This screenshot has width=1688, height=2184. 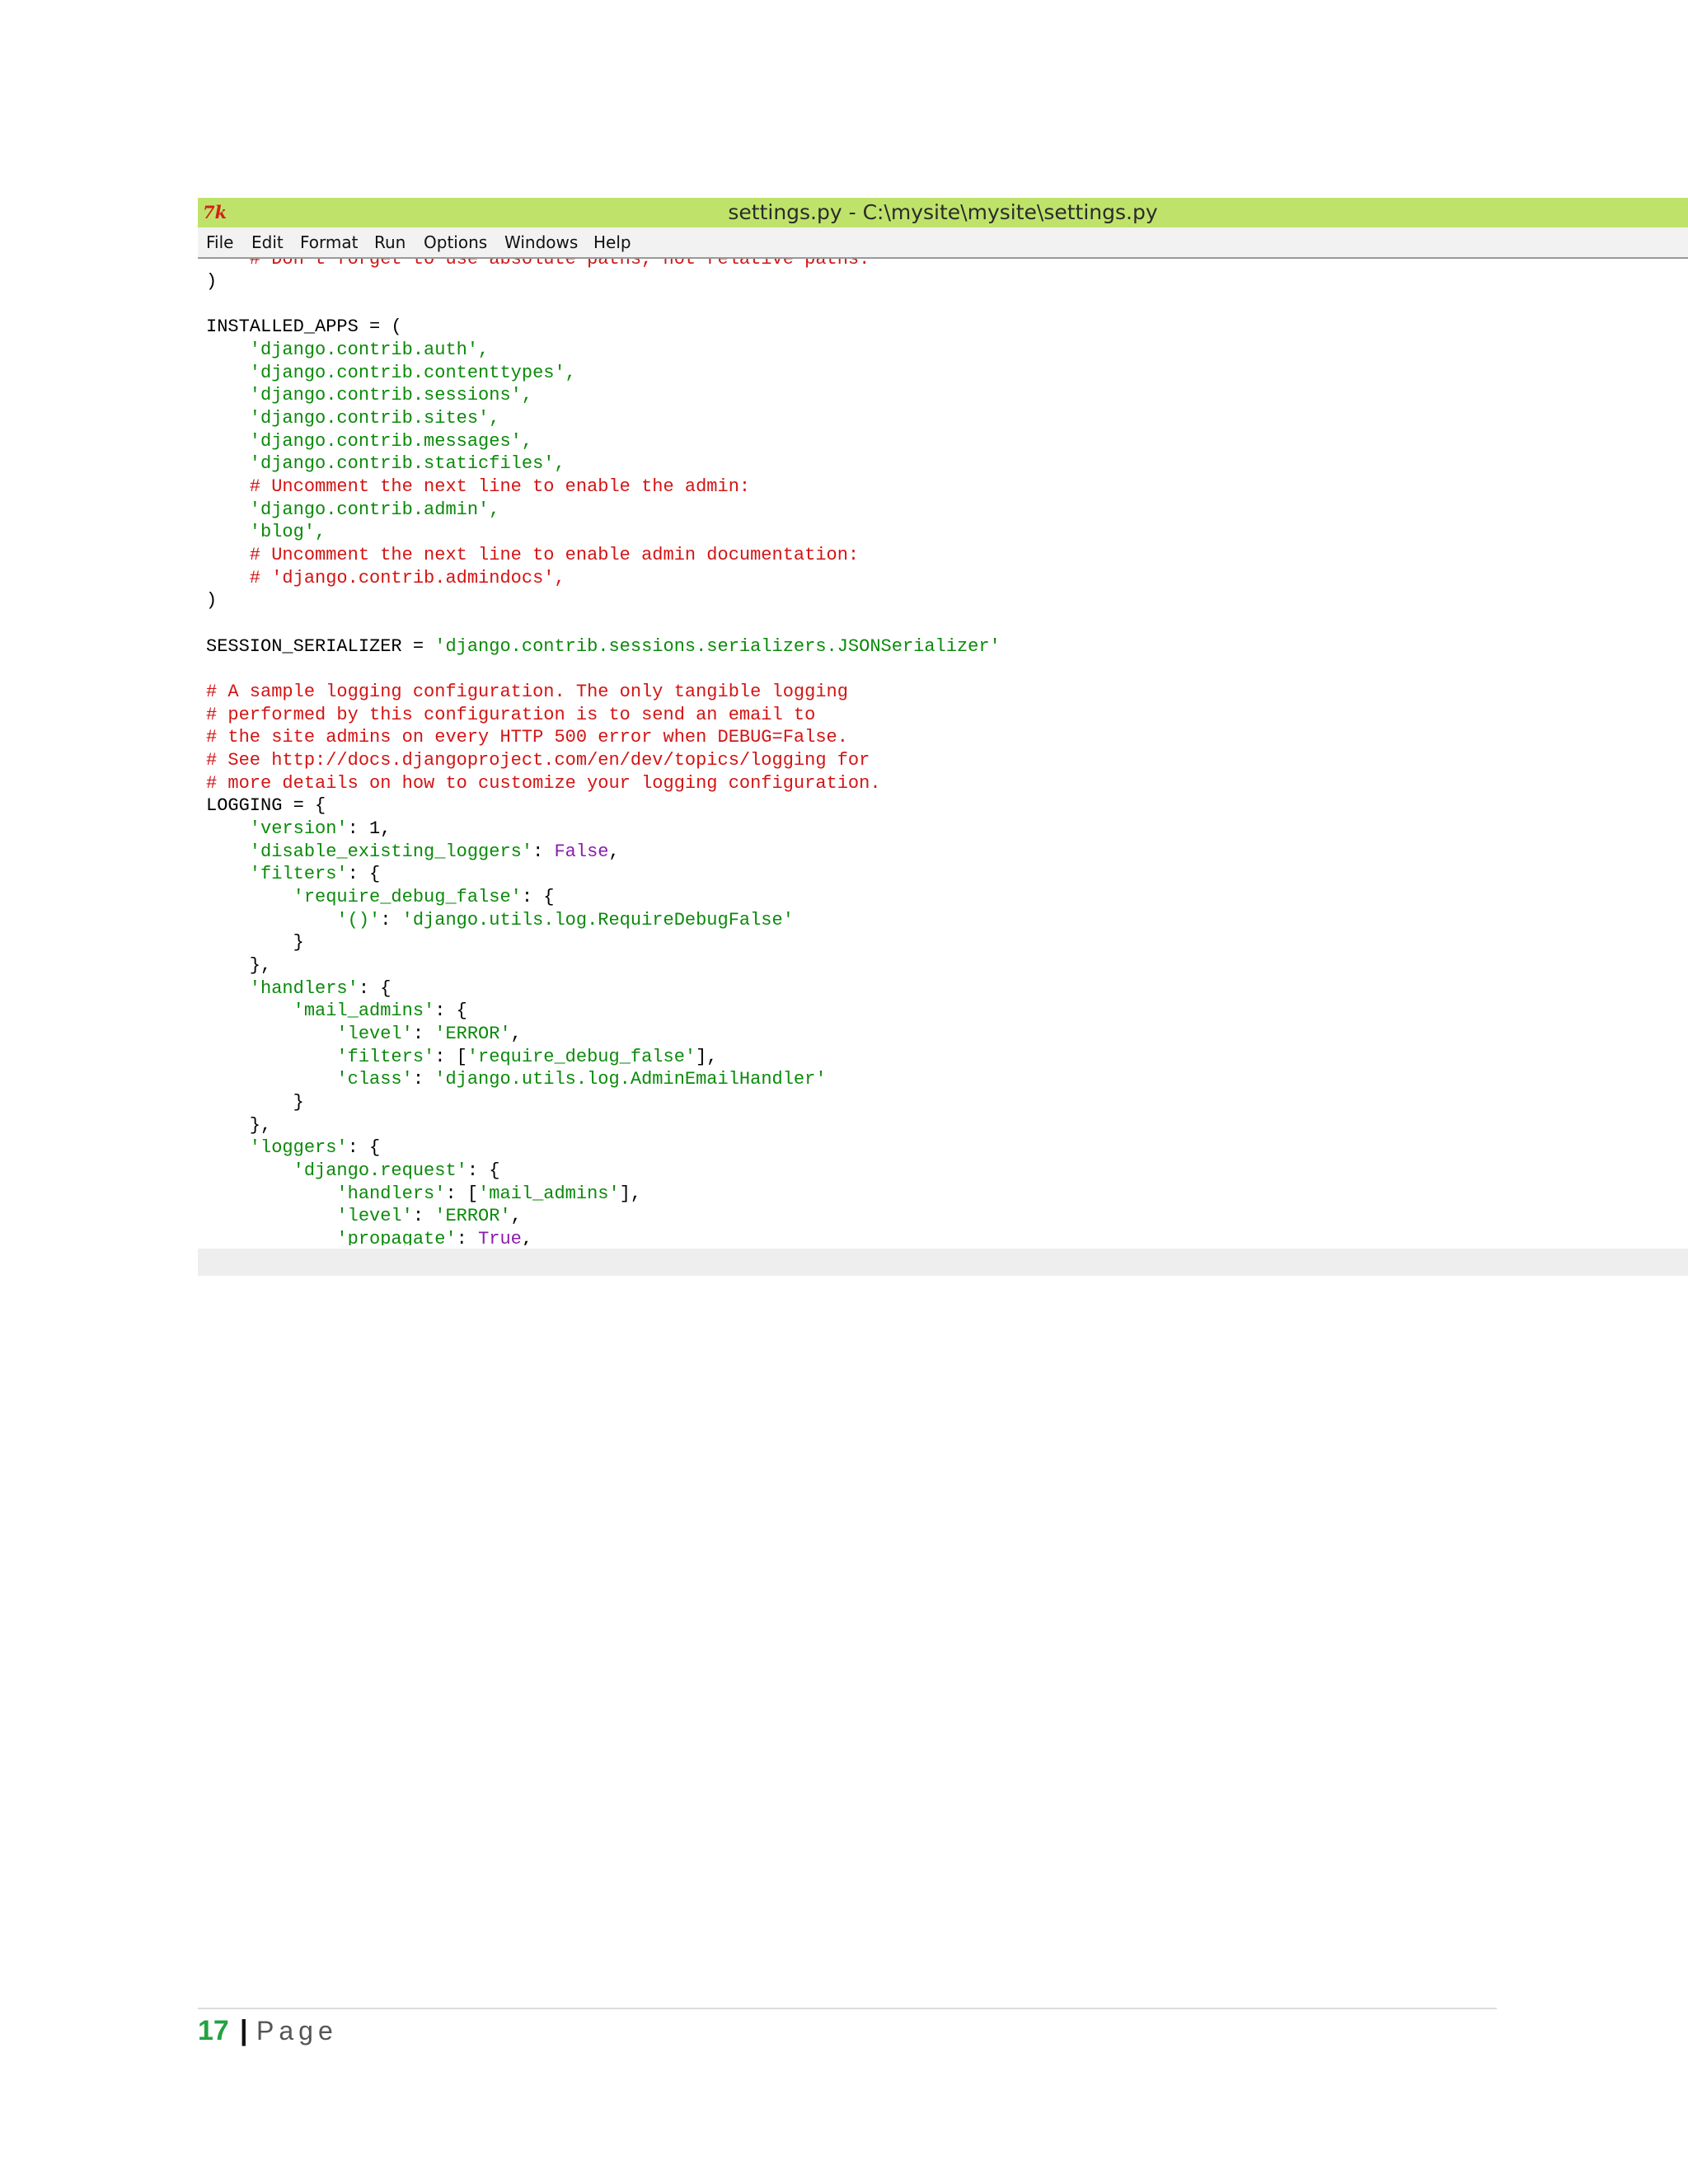 I want to click on code-token: 'loggers', so click(x=277, y=1147).